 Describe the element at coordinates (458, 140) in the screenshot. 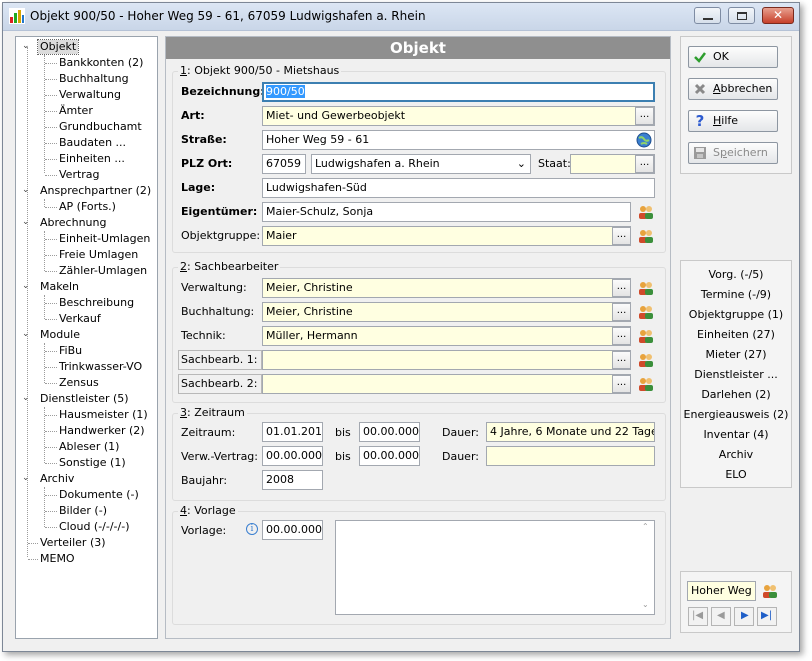

I see `strasse-input: Hoher Weg 59 - 61` at that location.